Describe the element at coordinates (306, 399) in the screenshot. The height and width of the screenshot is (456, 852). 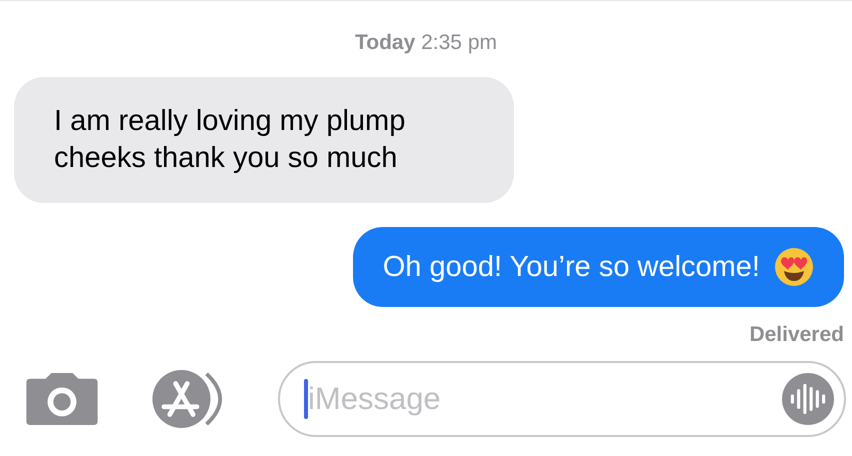
I see `text-cursor` at that location.